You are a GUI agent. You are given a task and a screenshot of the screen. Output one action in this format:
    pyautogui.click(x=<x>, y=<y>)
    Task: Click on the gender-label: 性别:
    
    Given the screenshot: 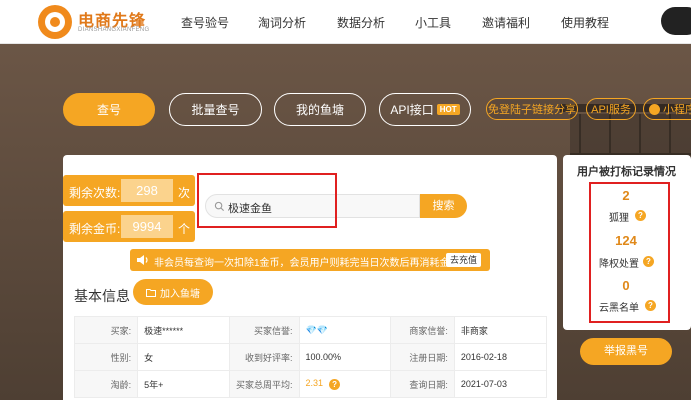 What is the action you would take?
    pyautogui.click(x=106, y=357)
    